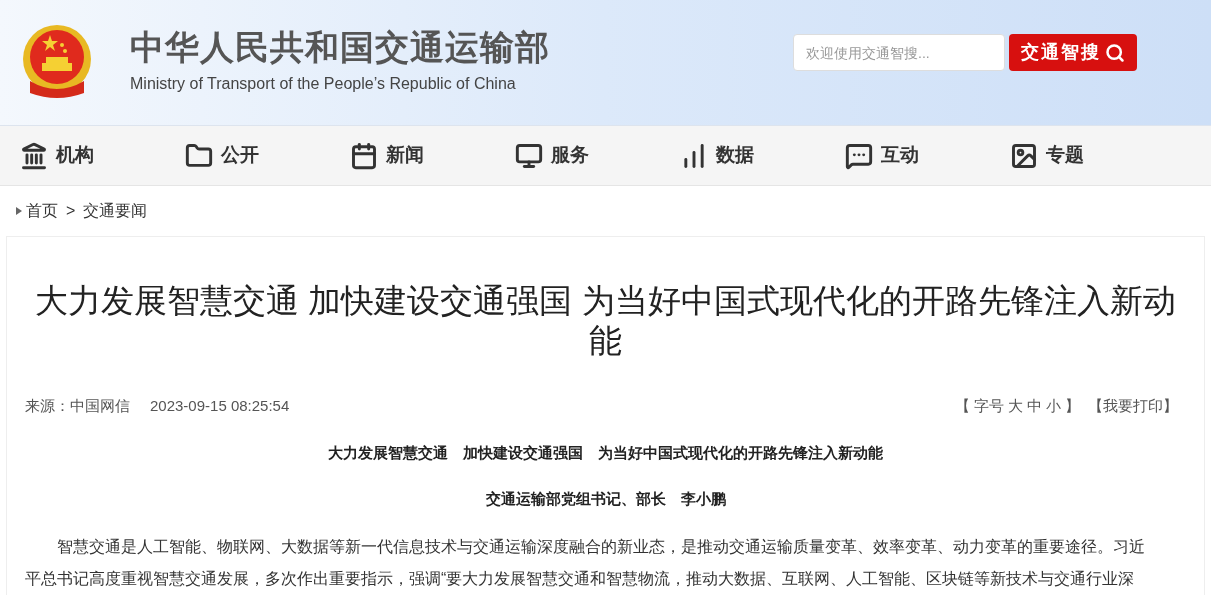  Describe the element at coordinates (989, 406) in the screenshot. I see `font-size-label: 字号` at that location.